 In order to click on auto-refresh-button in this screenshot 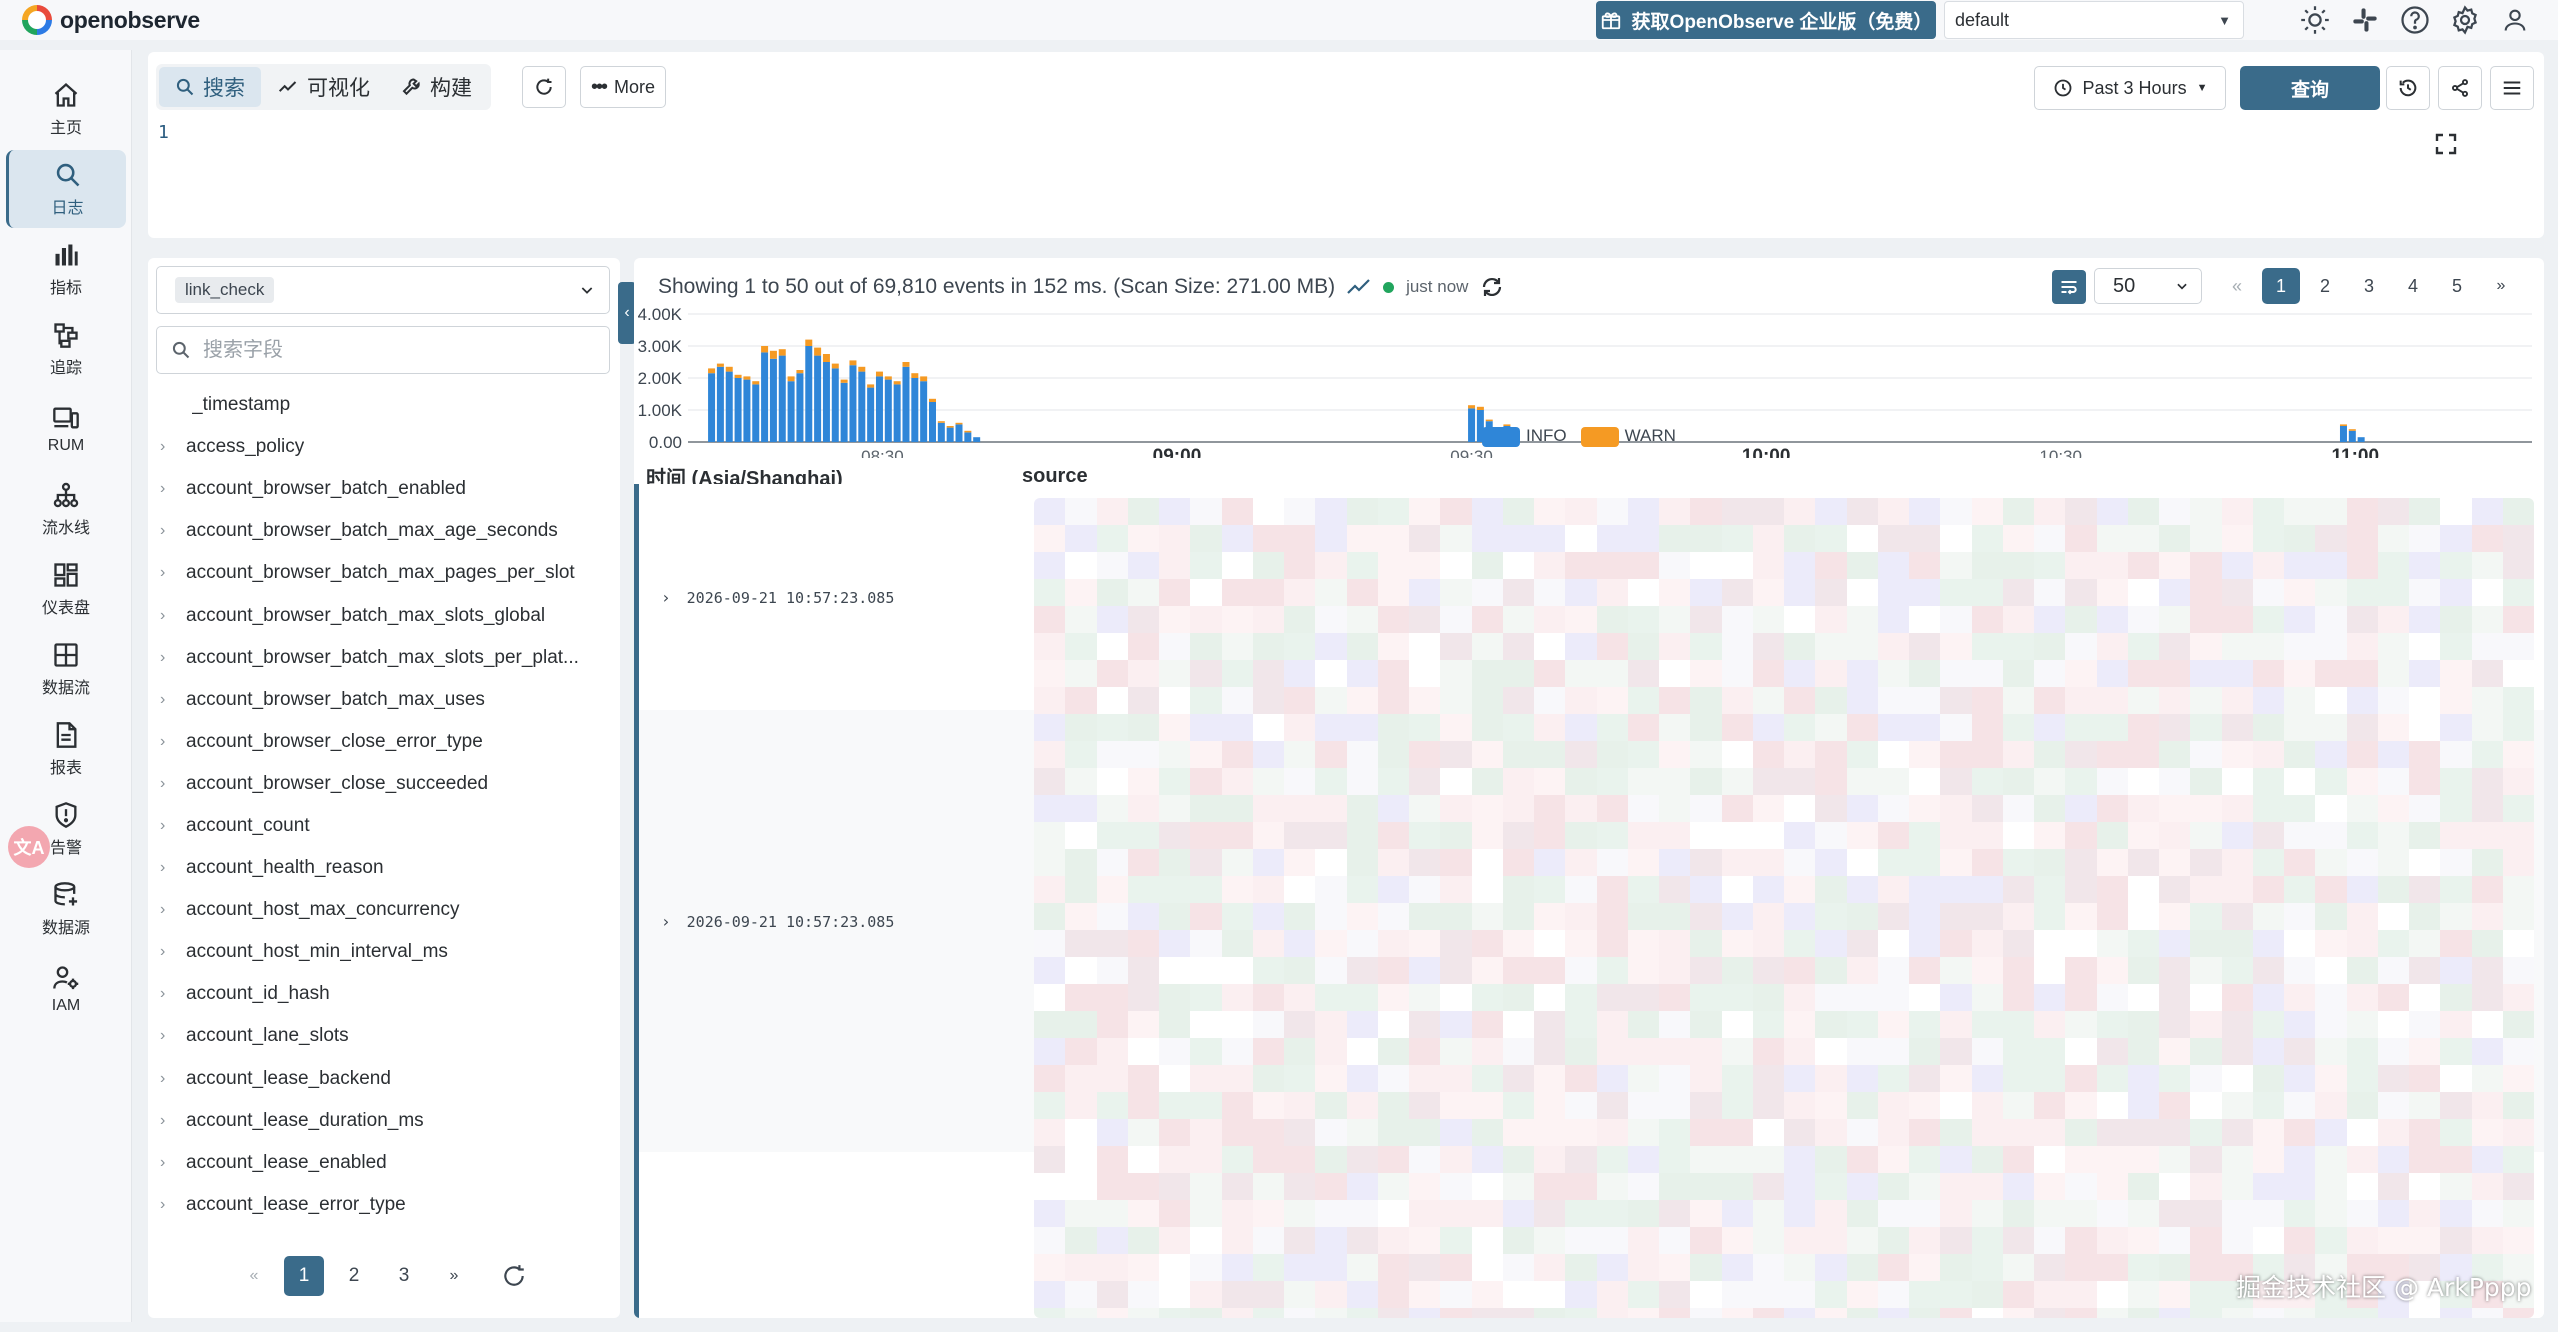, I will do `click(2408, 88)`.